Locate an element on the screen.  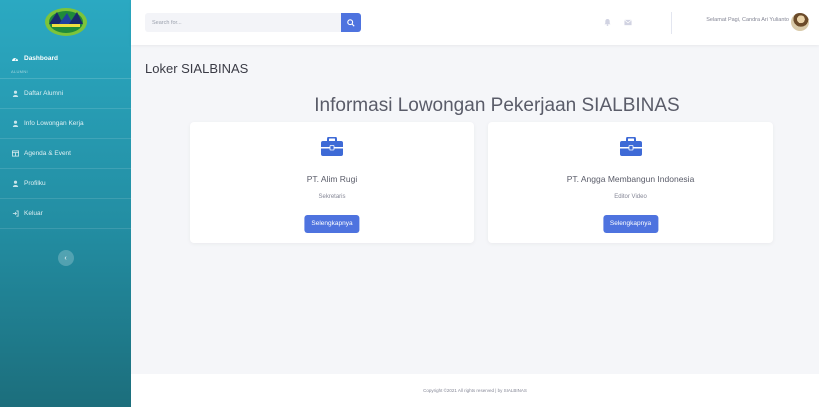
sidebar-heading: ALUMNI is located at coordinates (65, 73).